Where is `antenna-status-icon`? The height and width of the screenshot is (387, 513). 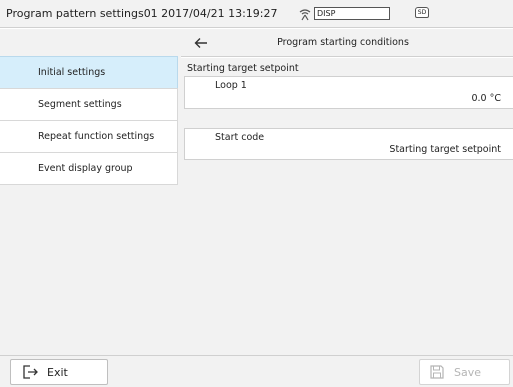
antenna-status-icon is located at coordinates (305, 14).